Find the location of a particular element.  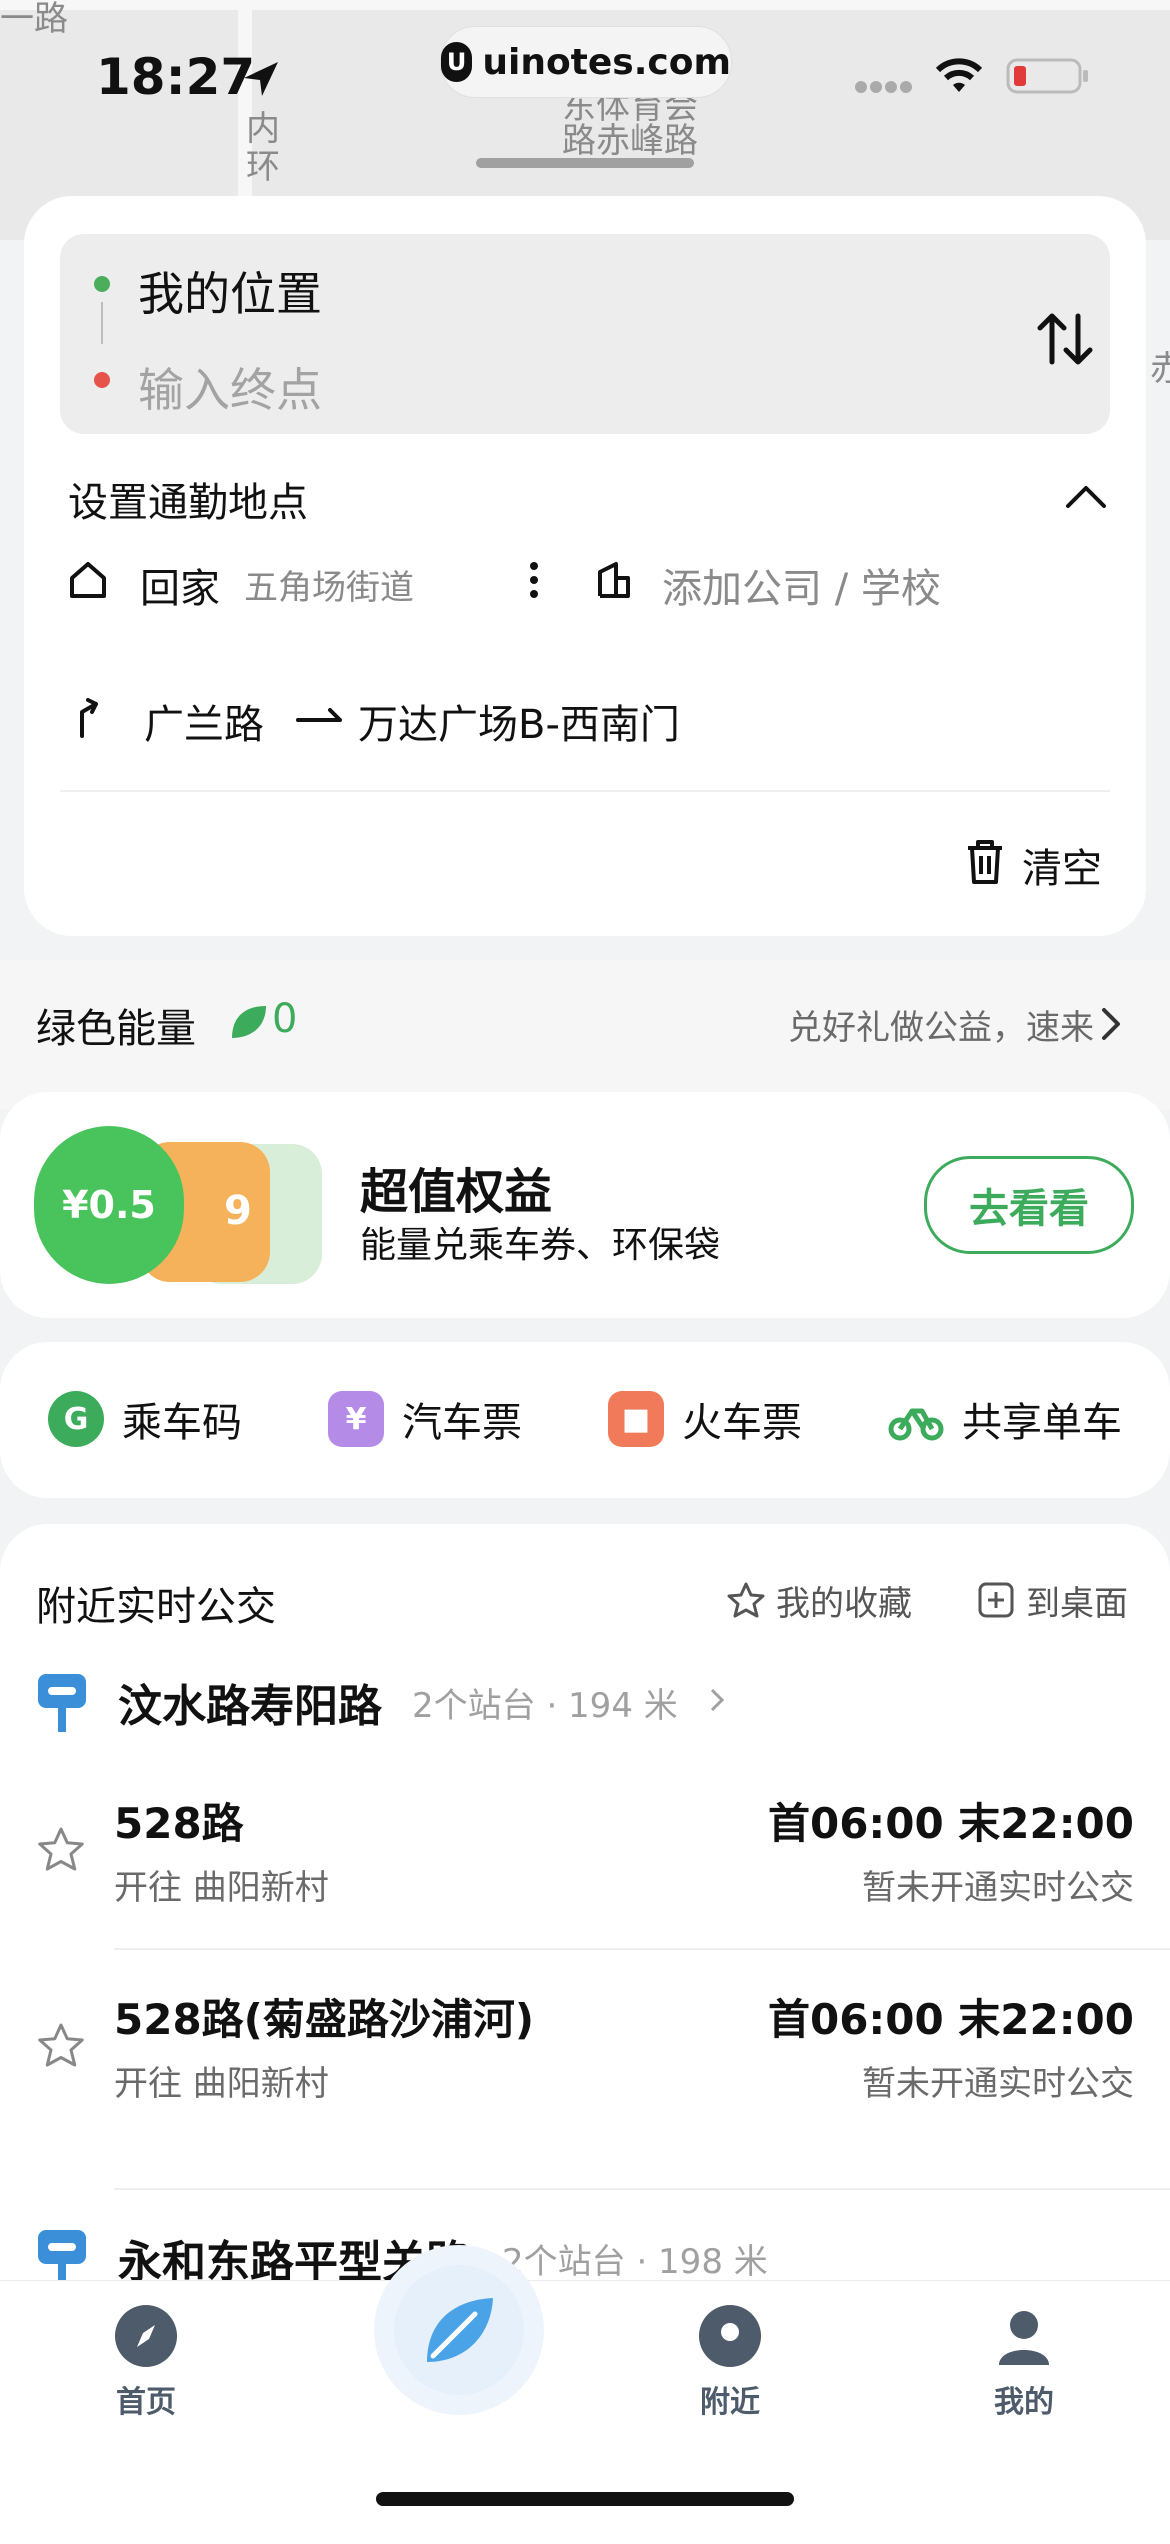

chevron-up-icon is located at coordinates (1086, 497).